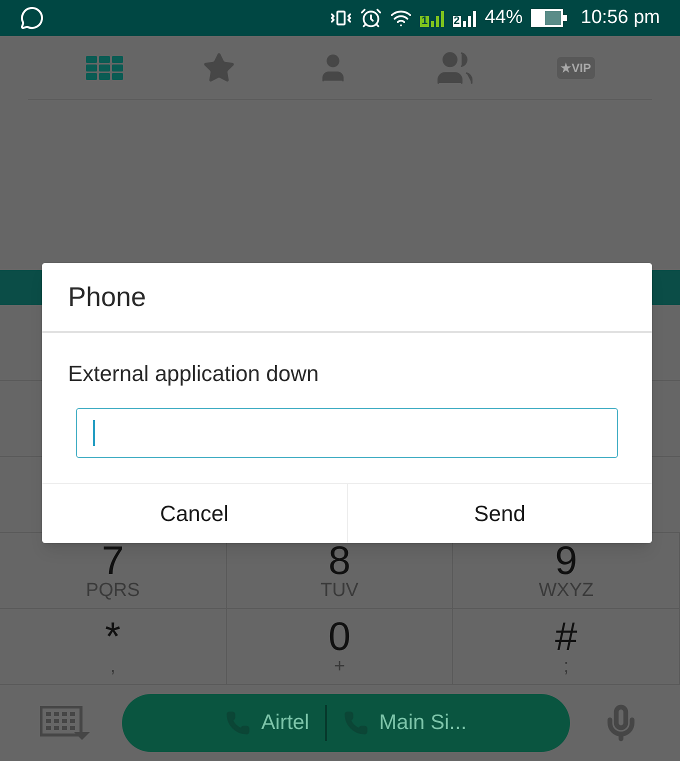 Image resolution: width=680 pixels, height=761 pixels. Describe the element at coordinates (267, 723) in the screenshot. I see `call-button: Airtel` at that location.